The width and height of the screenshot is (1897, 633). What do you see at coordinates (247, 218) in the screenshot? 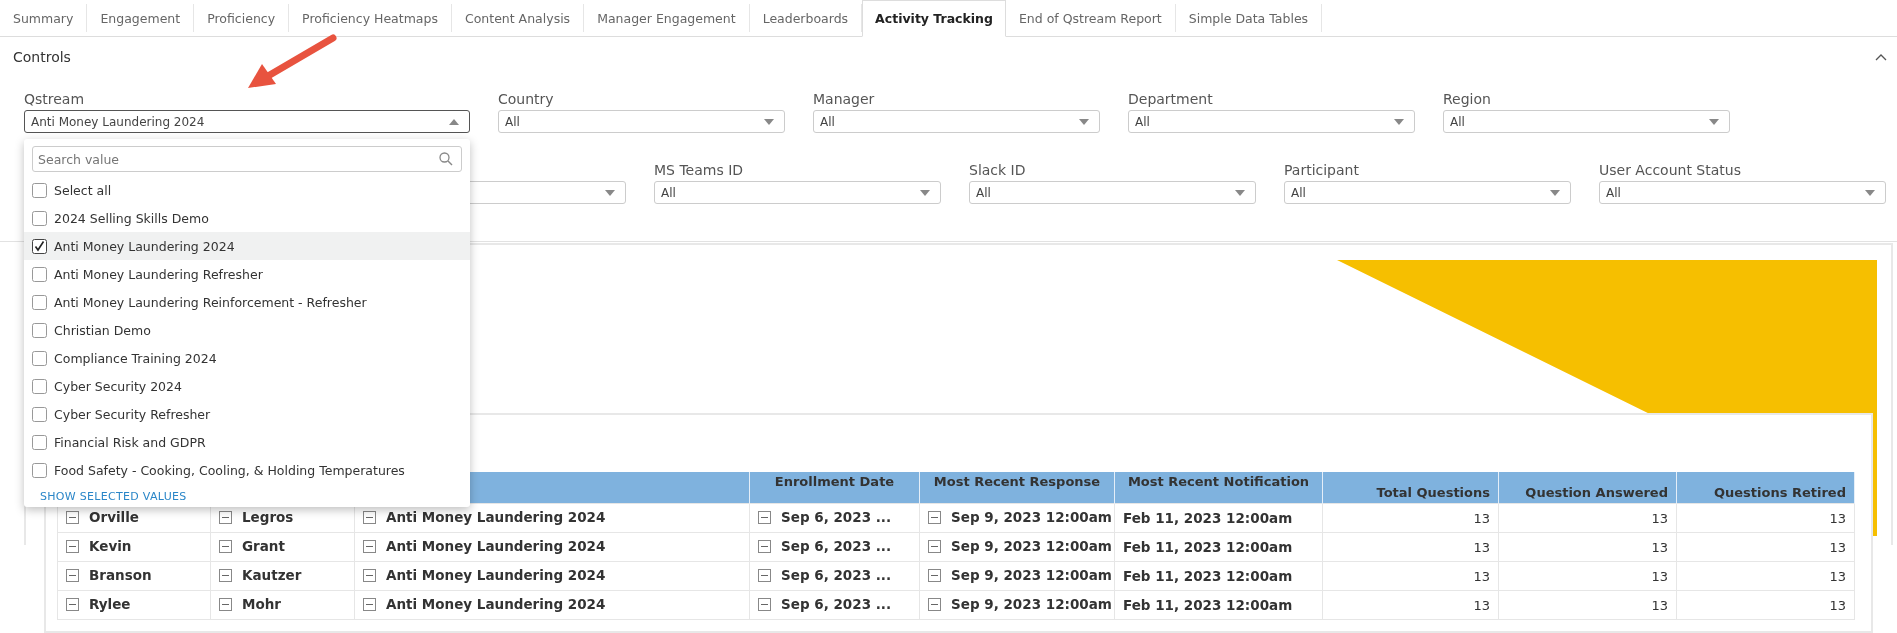
I see `dropdown-option: 2024 Selling Skills Demo` at bounding box center [247, 218].